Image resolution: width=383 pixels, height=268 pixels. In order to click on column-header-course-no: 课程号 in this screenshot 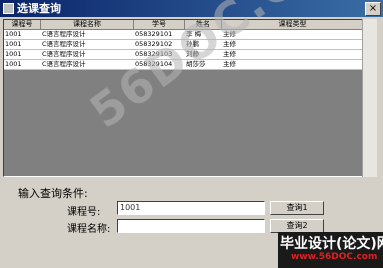, I will do `click(22, 25)`.